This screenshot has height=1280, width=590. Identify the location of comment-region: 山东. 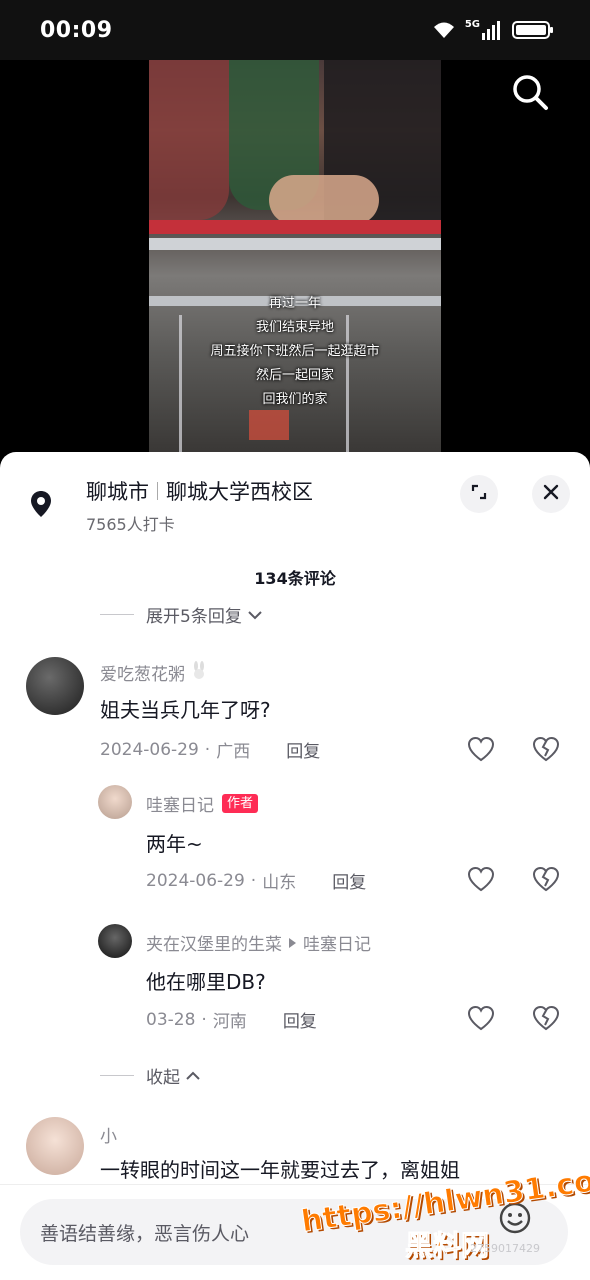
(279, 883).